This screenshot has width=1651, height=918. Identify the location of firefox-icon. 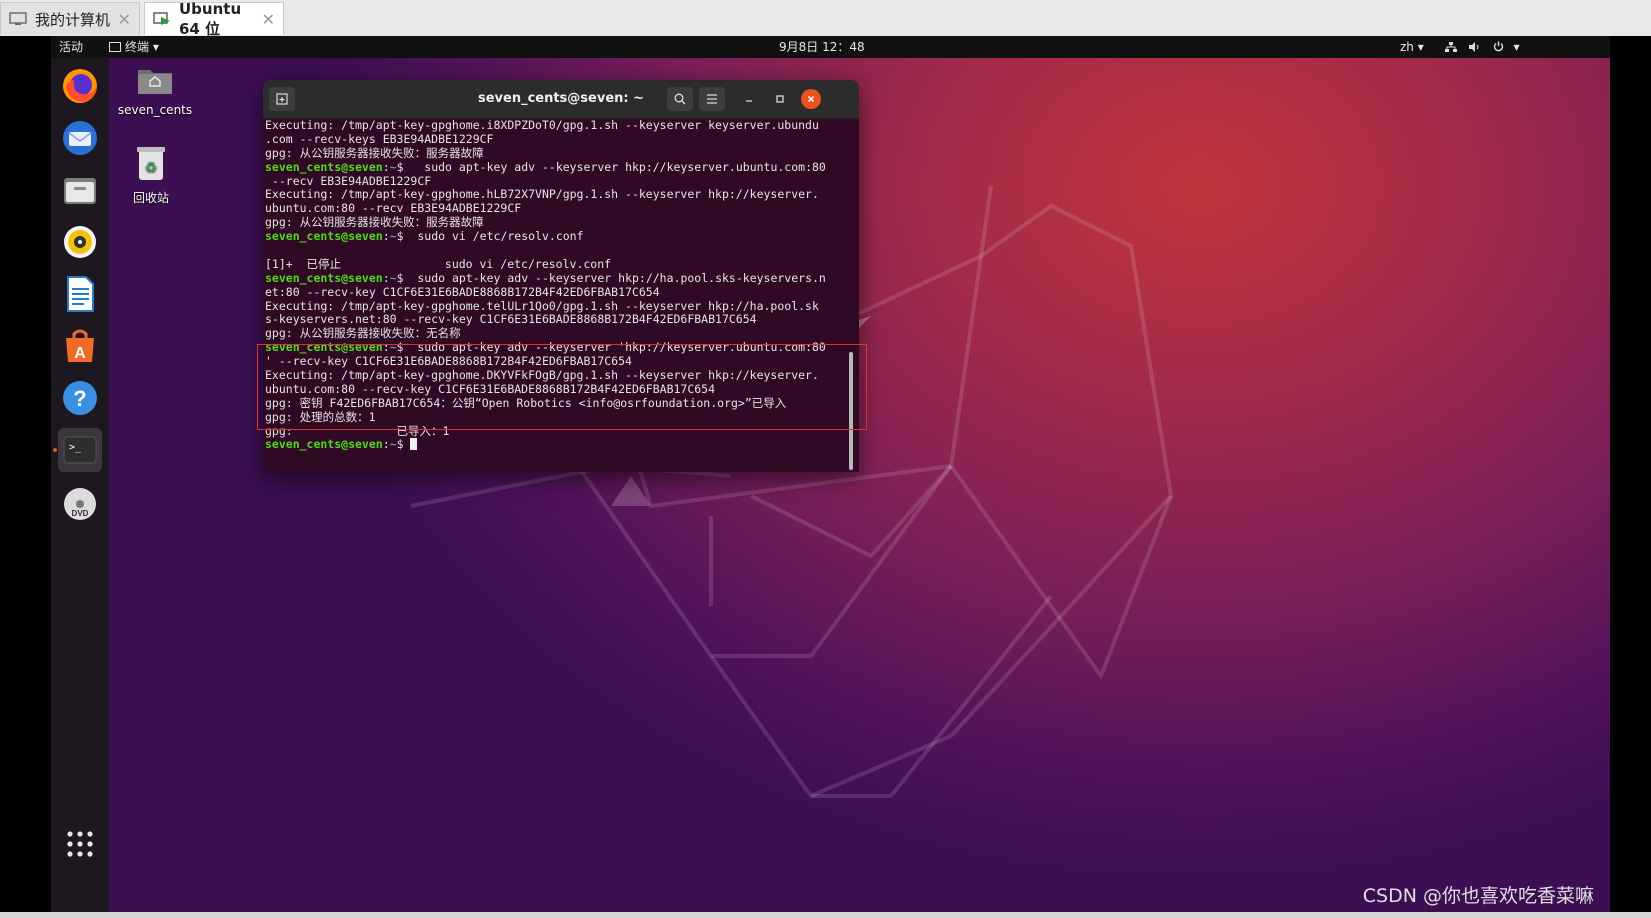
(80, 86).